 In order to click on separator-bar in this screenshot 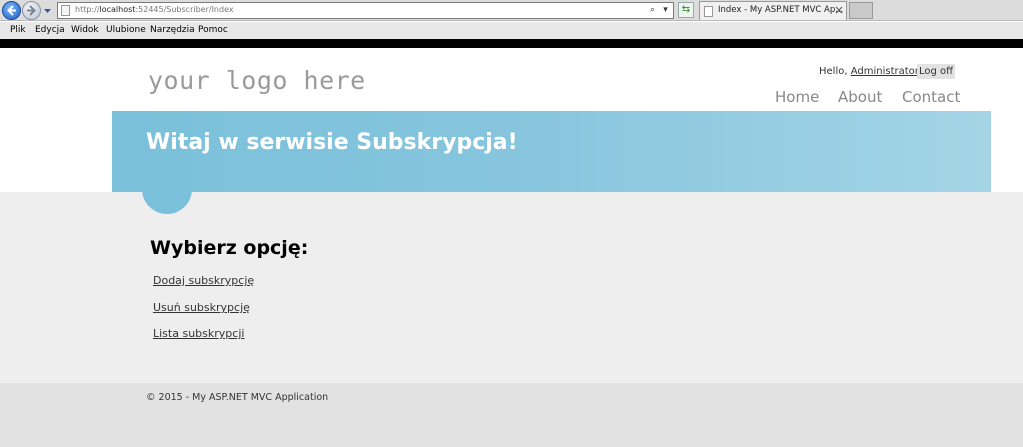, I will do `click(511, 43)`.